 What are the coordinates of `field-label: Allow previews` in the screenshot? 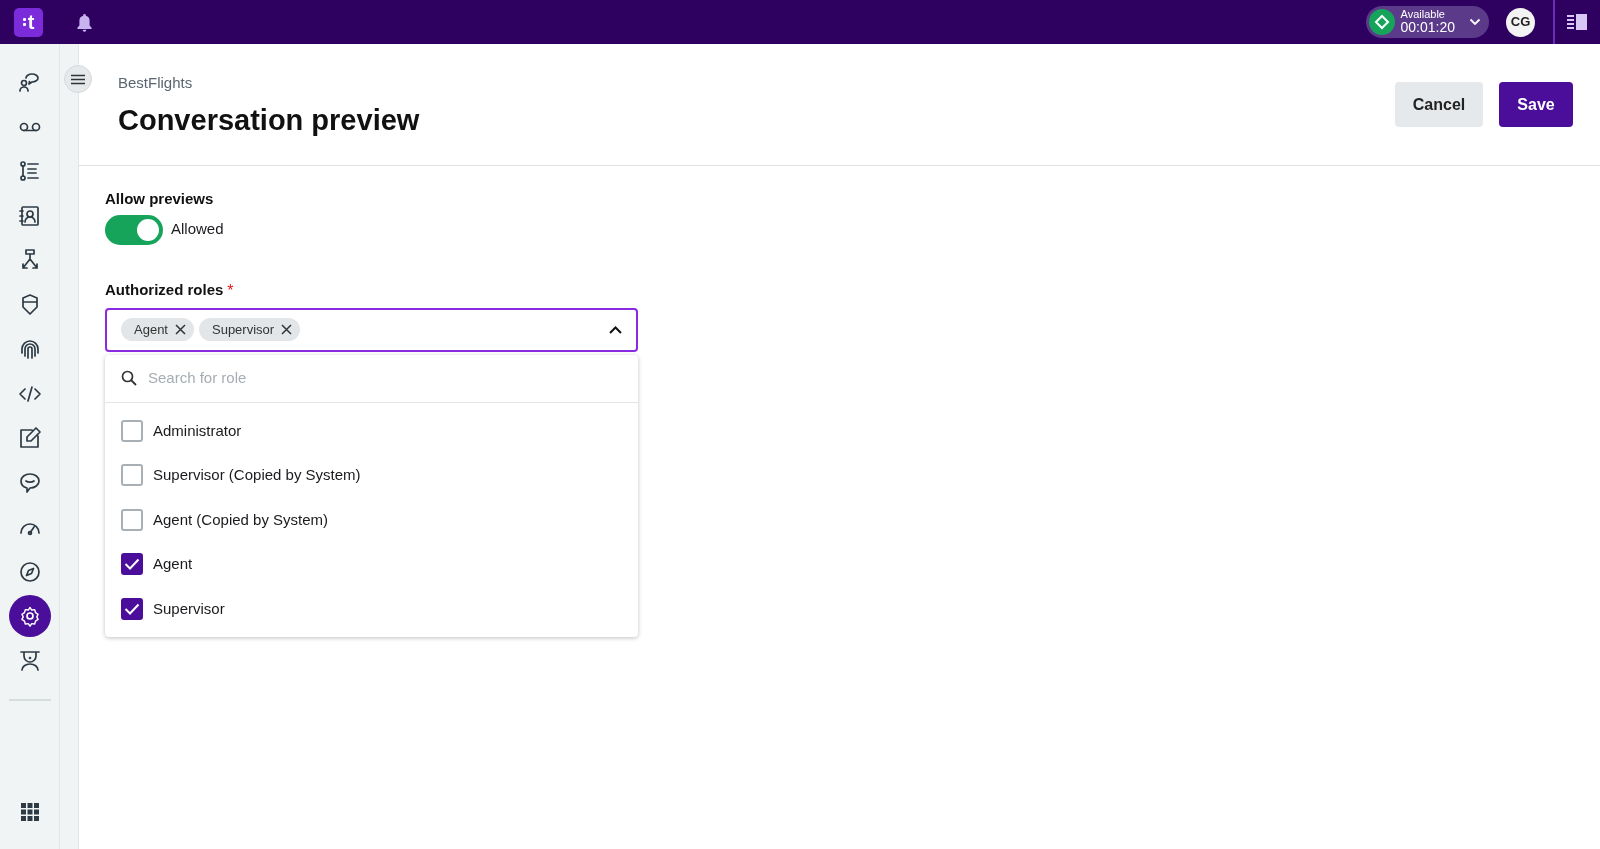 It's located at (160, 199).